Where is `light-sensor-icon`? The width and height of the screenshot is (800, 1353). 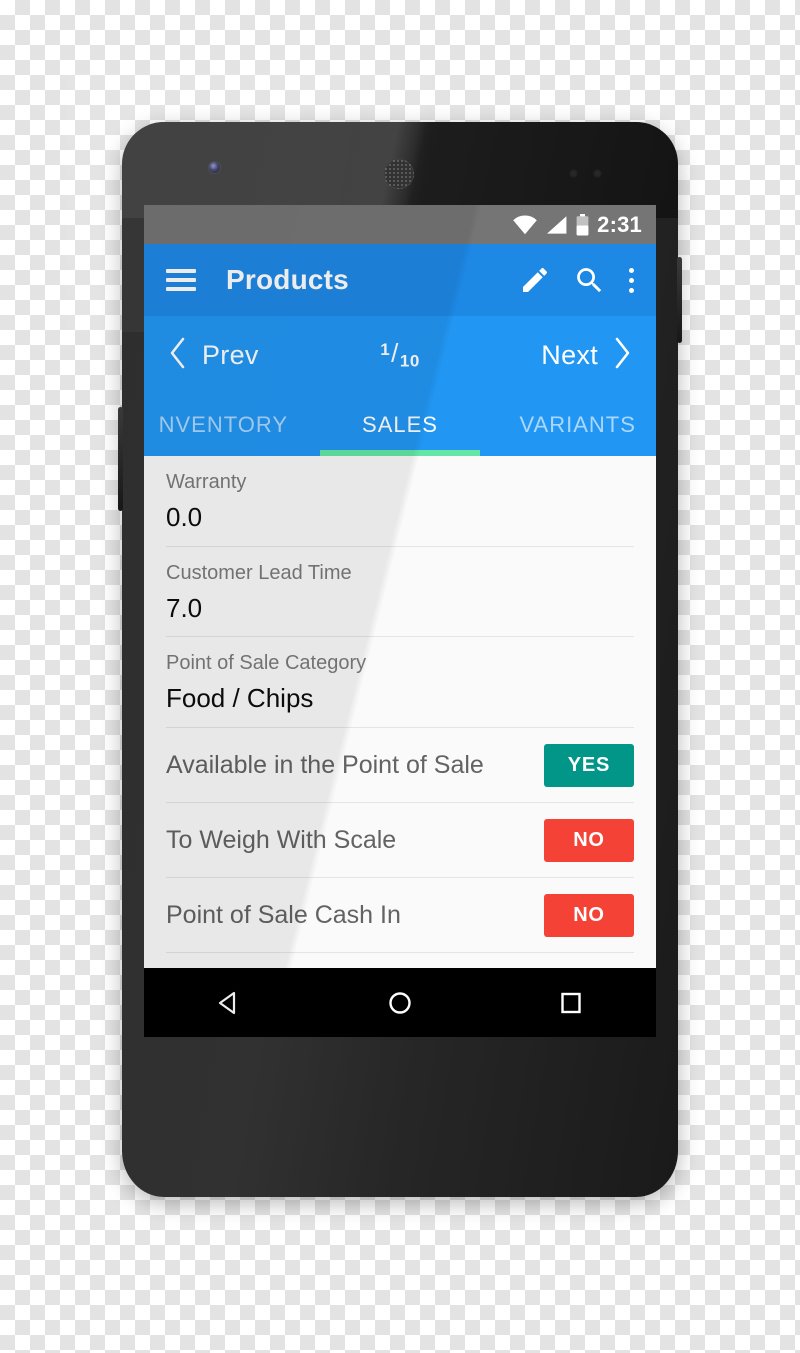 light-sensor-icon is located at coordinates (597, 173).